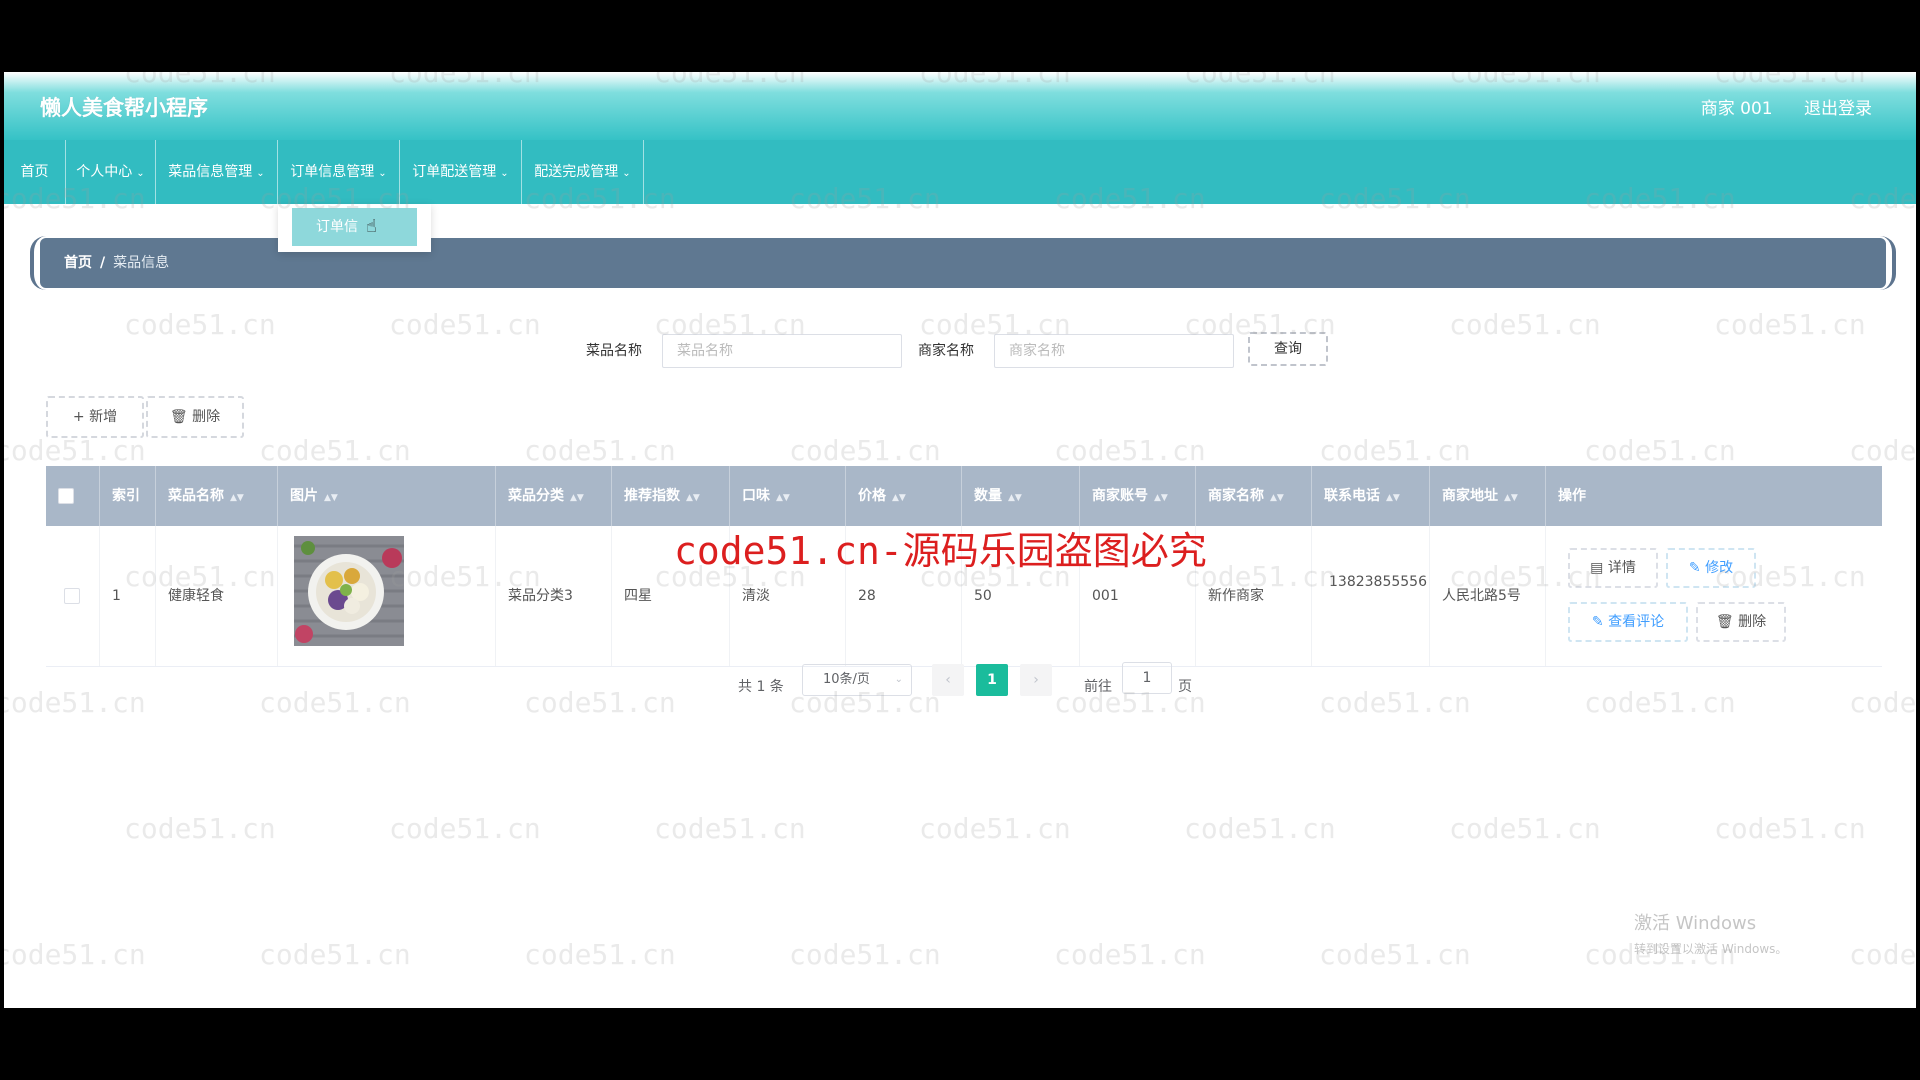 This screenshot has width=1920, height=1080. I want to click on logout-link: 退出登录, so click(1838, 109).